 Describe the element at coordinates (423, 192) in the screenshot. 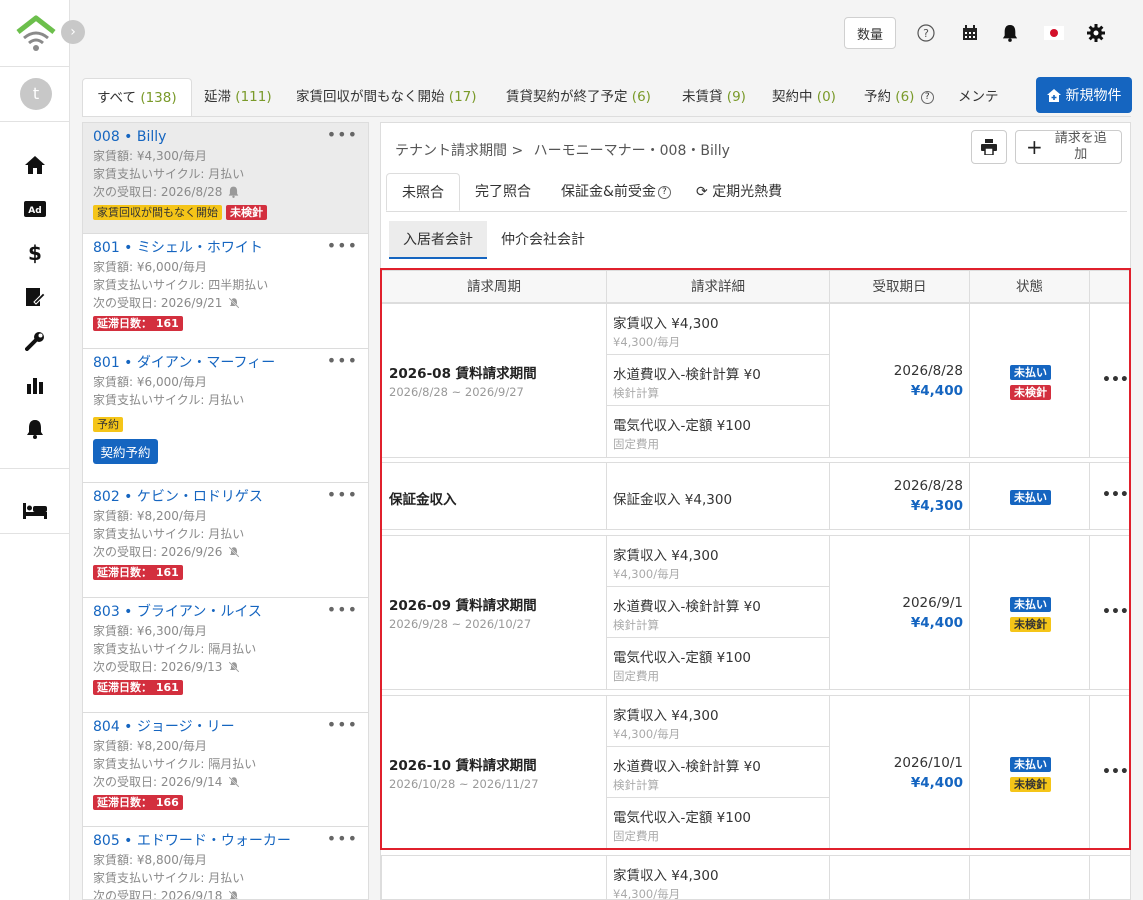

I see `tab-unreconciled: 未照合` at that location.